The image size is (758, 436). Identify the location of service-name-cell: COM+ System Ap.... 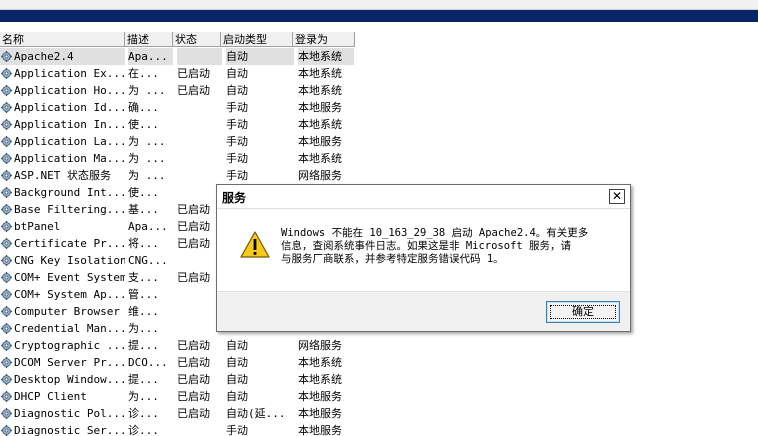
(62, 294).